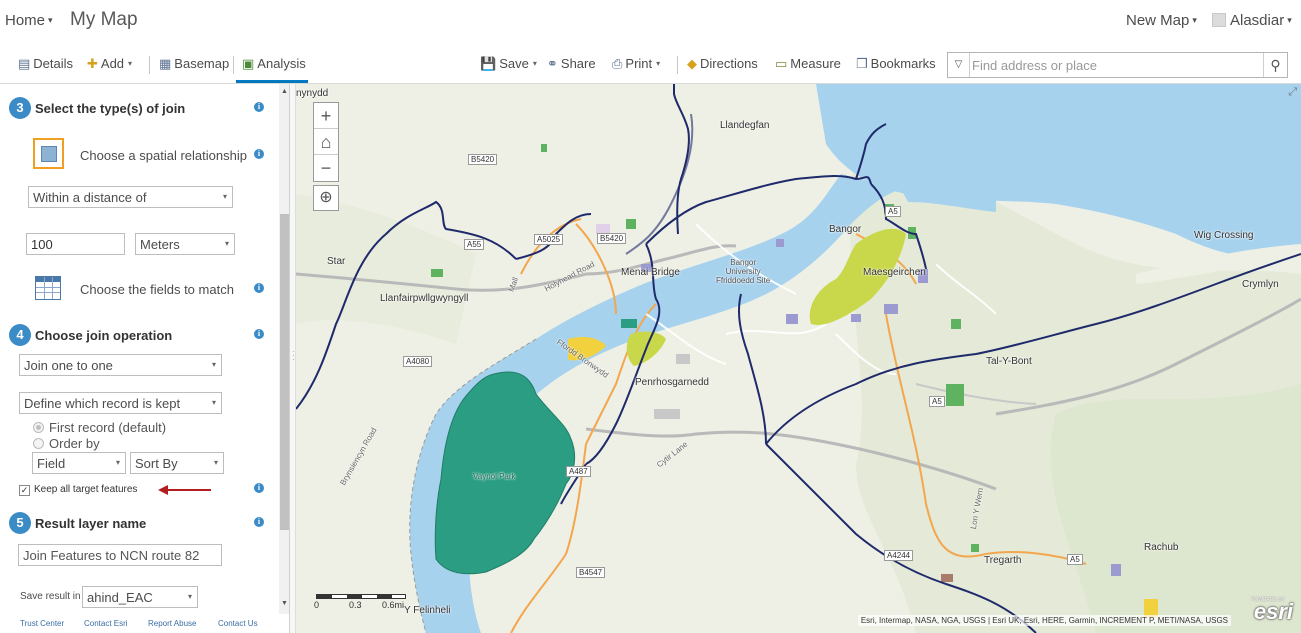 This screenshot has width=1301, height=633. I want to click on first-record-radio, so click(38, 427).